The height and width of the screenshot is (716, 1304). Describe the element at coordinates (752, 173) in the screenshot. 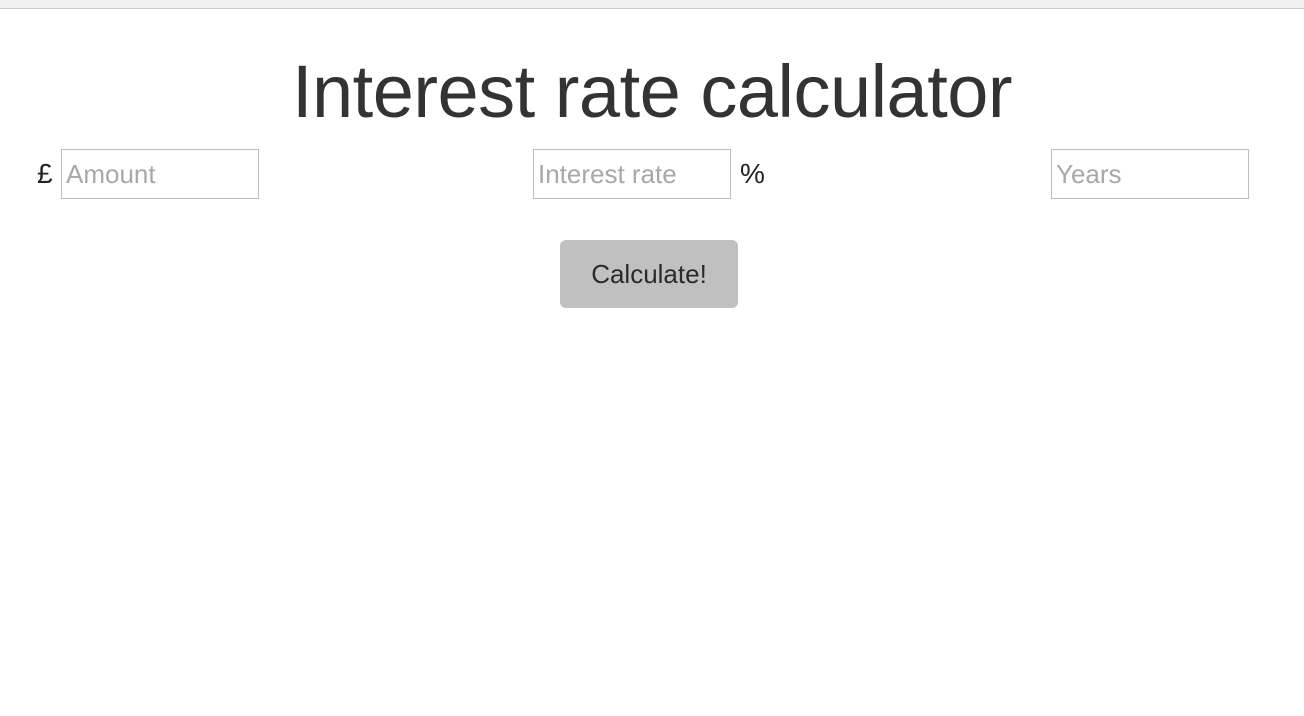

I see `percent-symbol: %` at that location.